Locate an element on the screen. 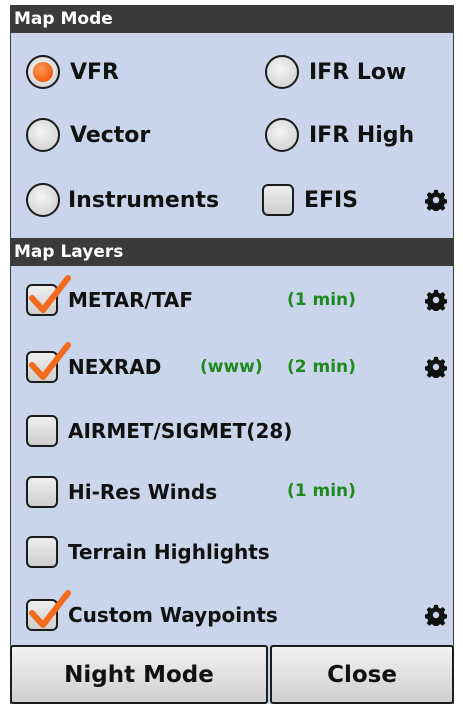  radio-vector: Vector is located at coordinates (88, 135).